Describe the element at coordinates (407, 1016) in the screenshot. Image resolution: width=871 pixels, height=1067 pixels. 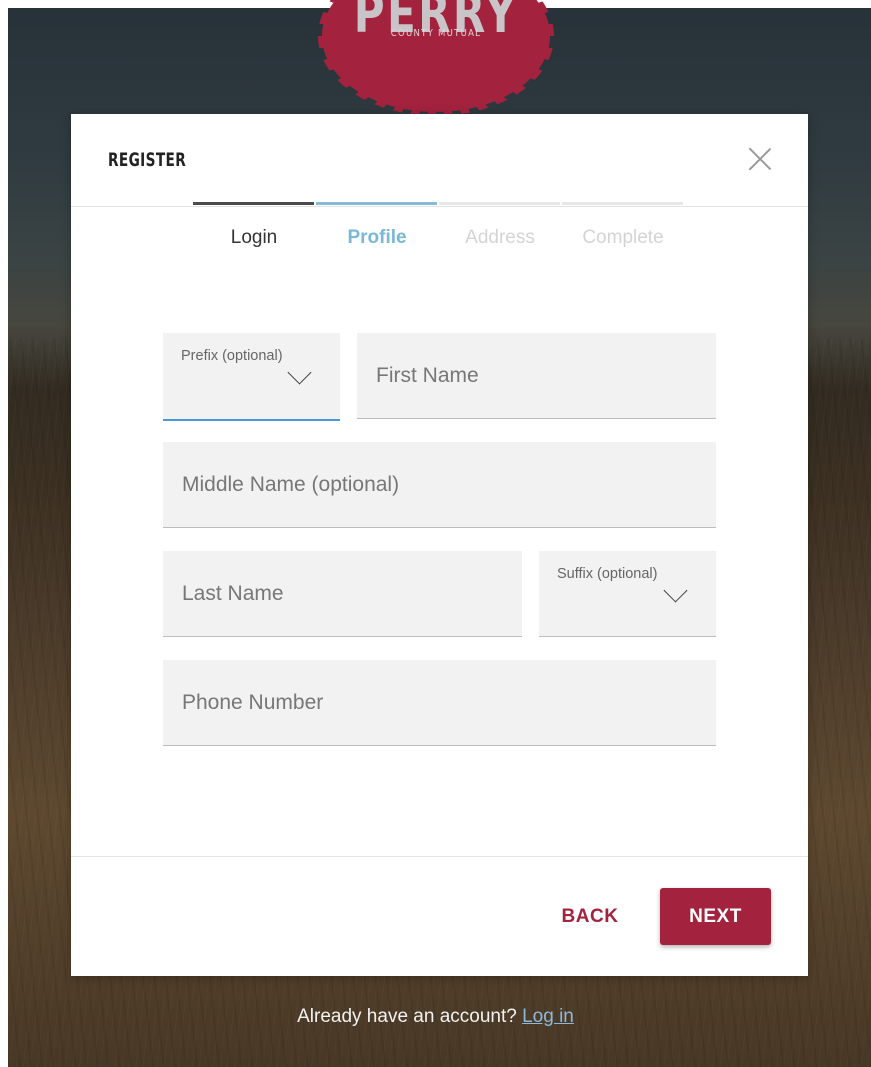
I see `login-prompt-text: Already have an account?` at that location.